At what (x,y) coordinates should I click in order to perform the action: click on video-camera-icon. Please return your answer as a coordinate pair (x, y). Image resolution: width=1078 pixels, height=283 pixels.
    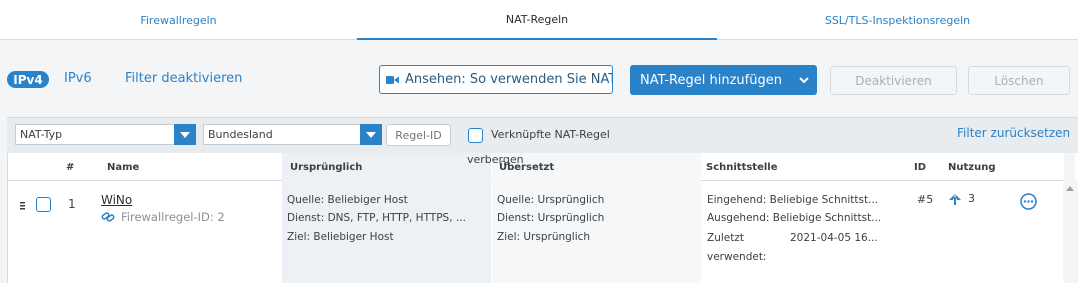
    Looking at the image, I should click on (392, 79).